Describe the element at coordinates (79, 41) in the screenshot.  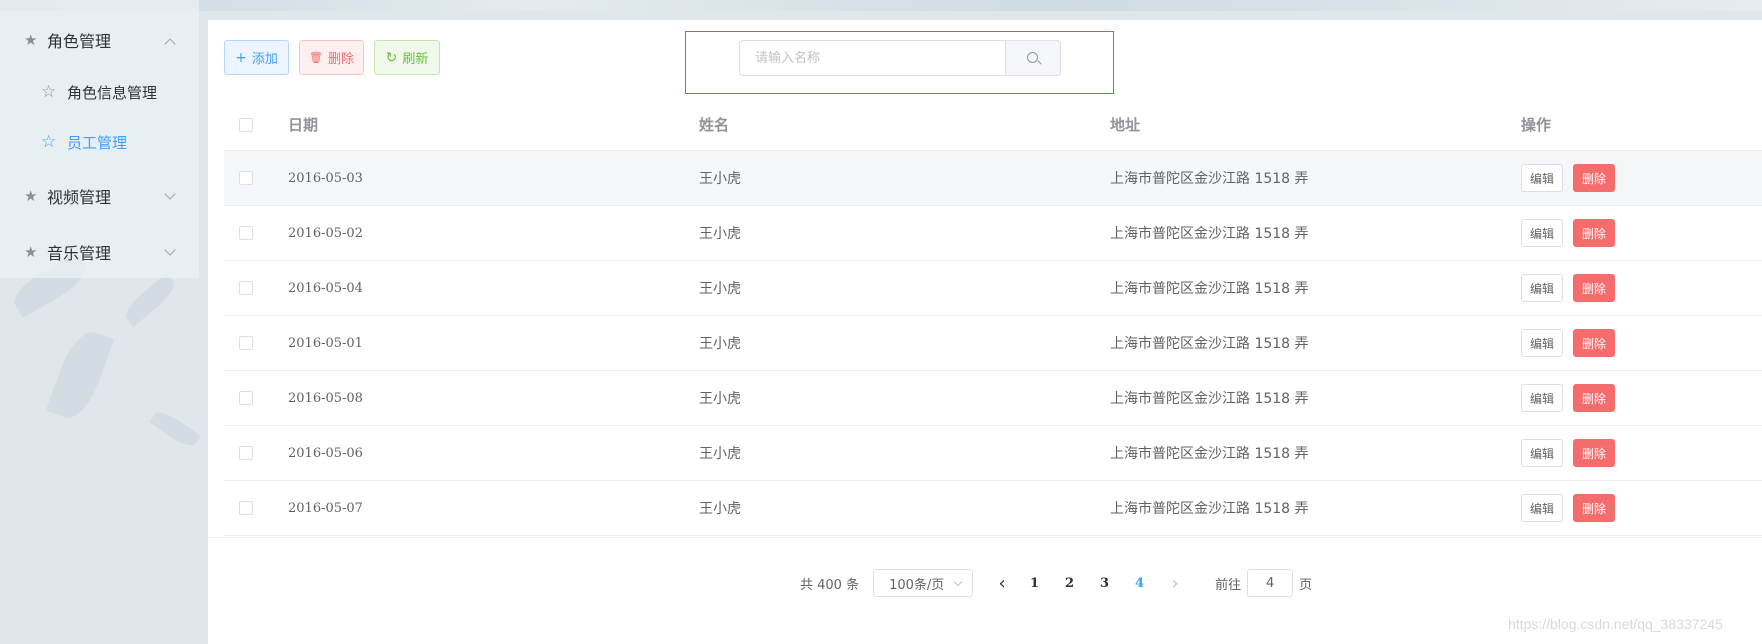
I see `menu-group-label: 角色管理` at that location.